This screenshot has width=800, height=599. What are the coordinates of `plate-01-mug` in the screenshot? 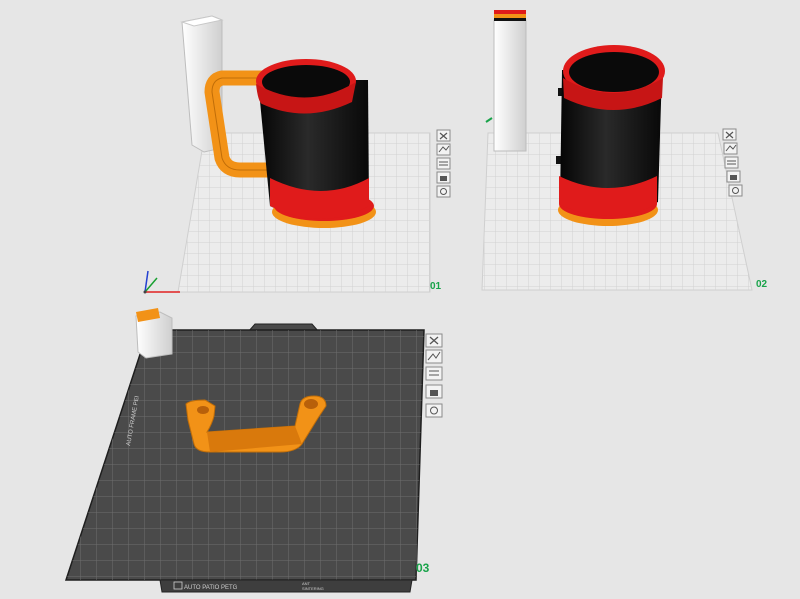 It's located at (316, 143).